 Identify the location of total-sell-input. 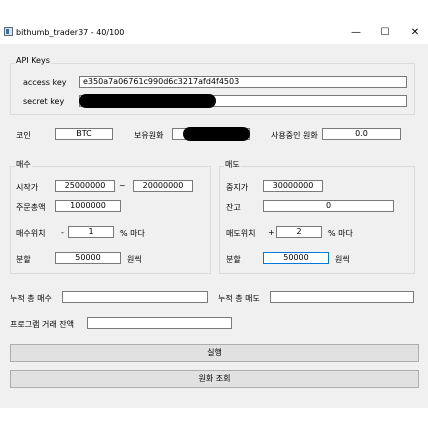
(342, 297).